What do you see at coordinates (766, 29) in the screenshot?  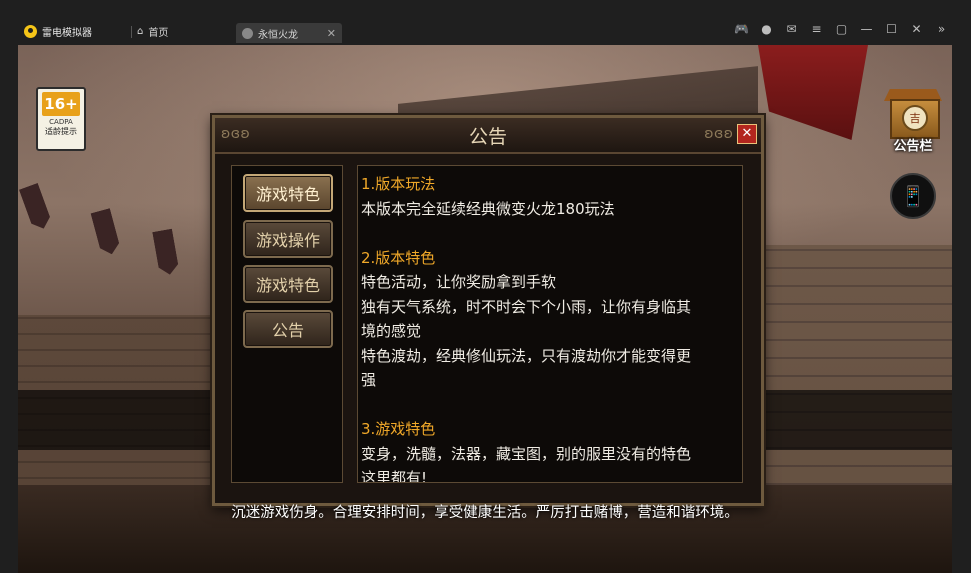 I see `account-icon: ●` at bounding box center [766, 29].